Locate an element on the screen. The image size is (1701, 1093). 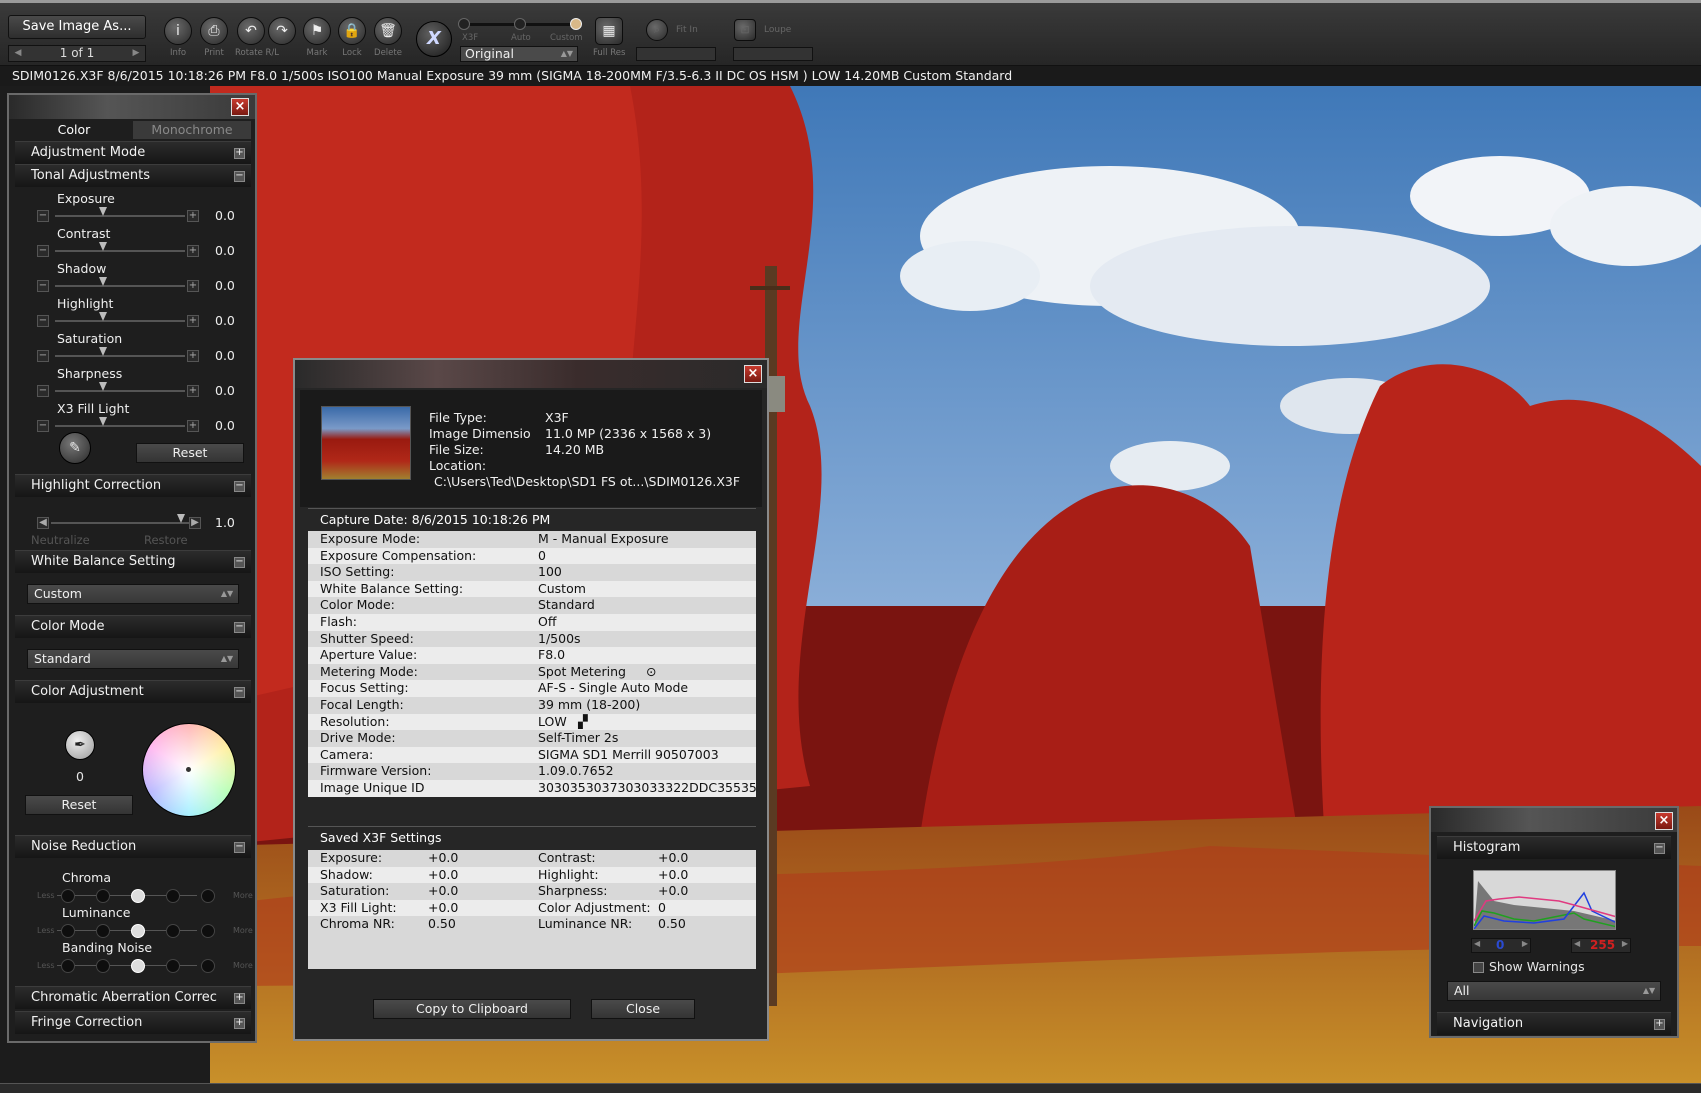
section-chromatic-aberration: Chromatic Aberration Correc + is located at coordinates (133, 997).